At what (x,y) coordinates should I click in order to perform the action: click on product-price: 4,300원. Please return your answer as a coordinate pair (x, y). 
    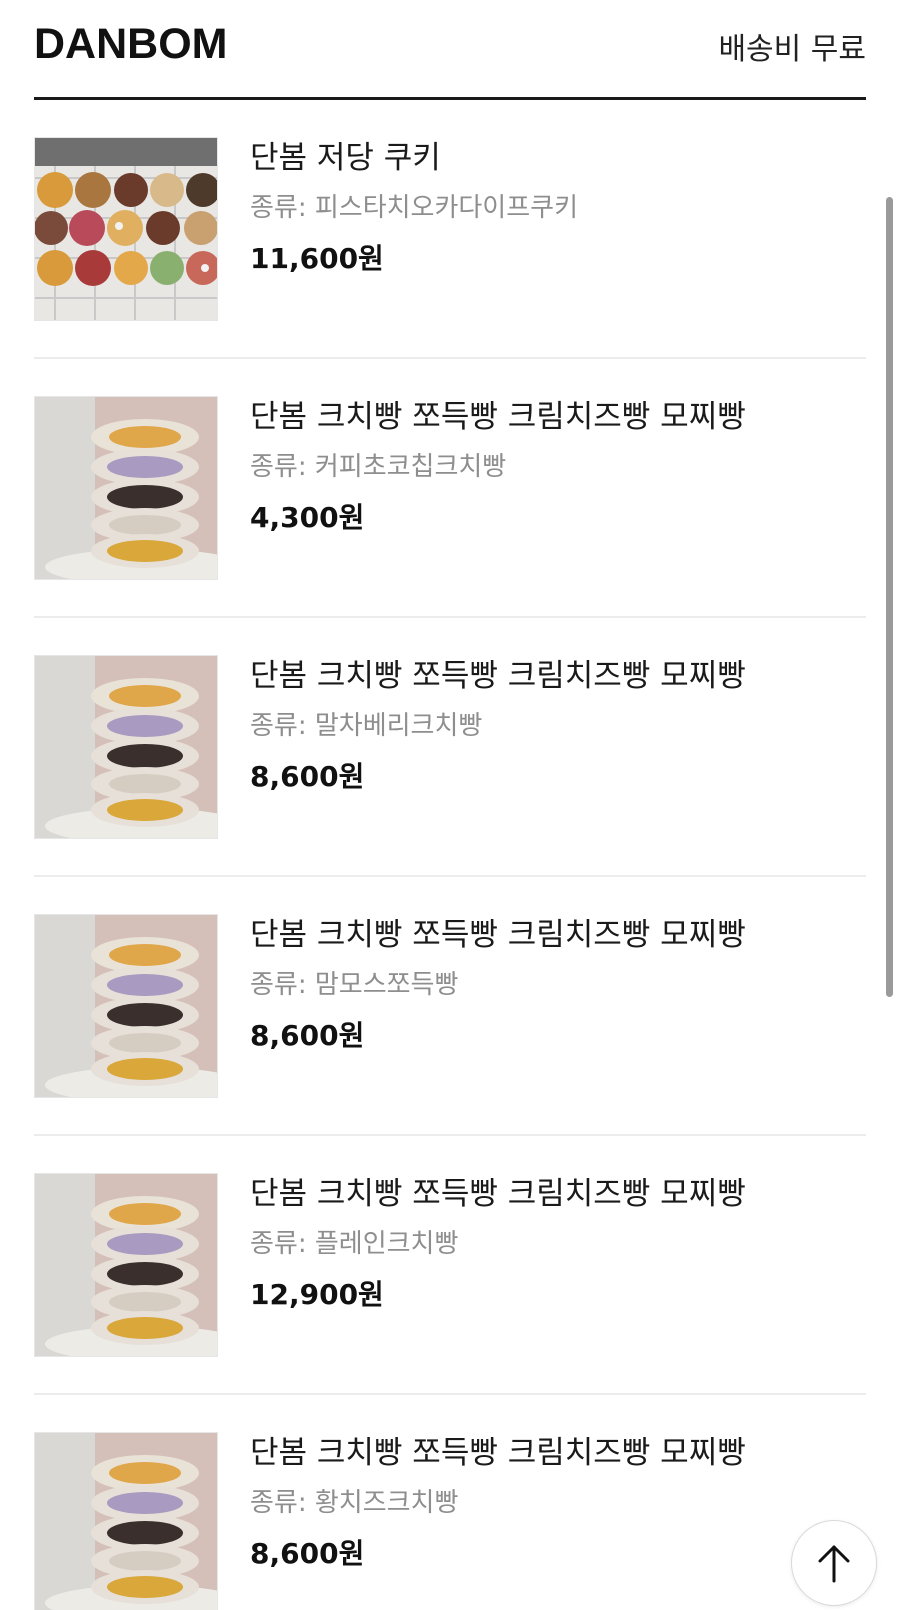
    Looking at the image, I should click on (307, 517).